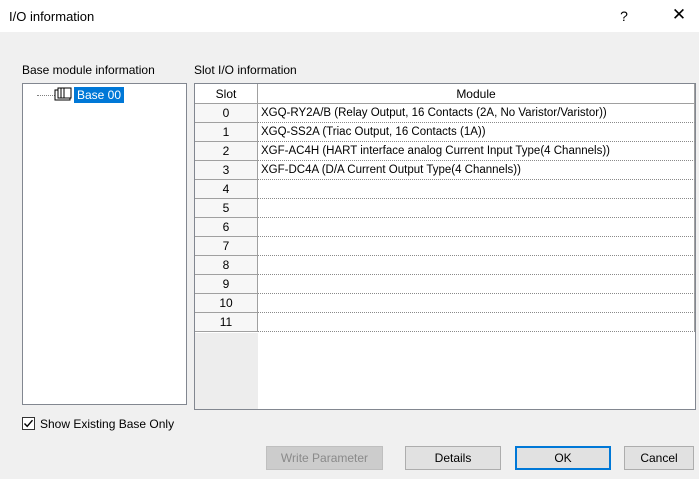  I want to click on slot-cell: 8, so click(226, 265).